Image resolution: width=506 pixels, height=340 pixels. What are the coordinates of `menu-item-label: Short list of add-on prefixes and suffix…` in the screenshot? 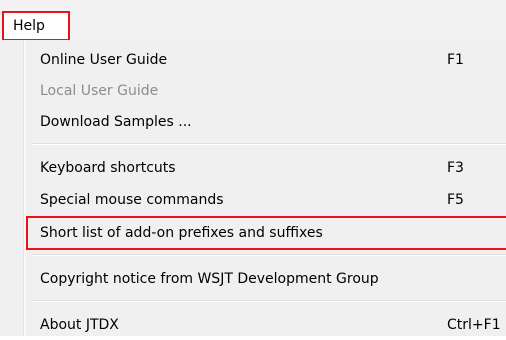 It's located at (181, 233).